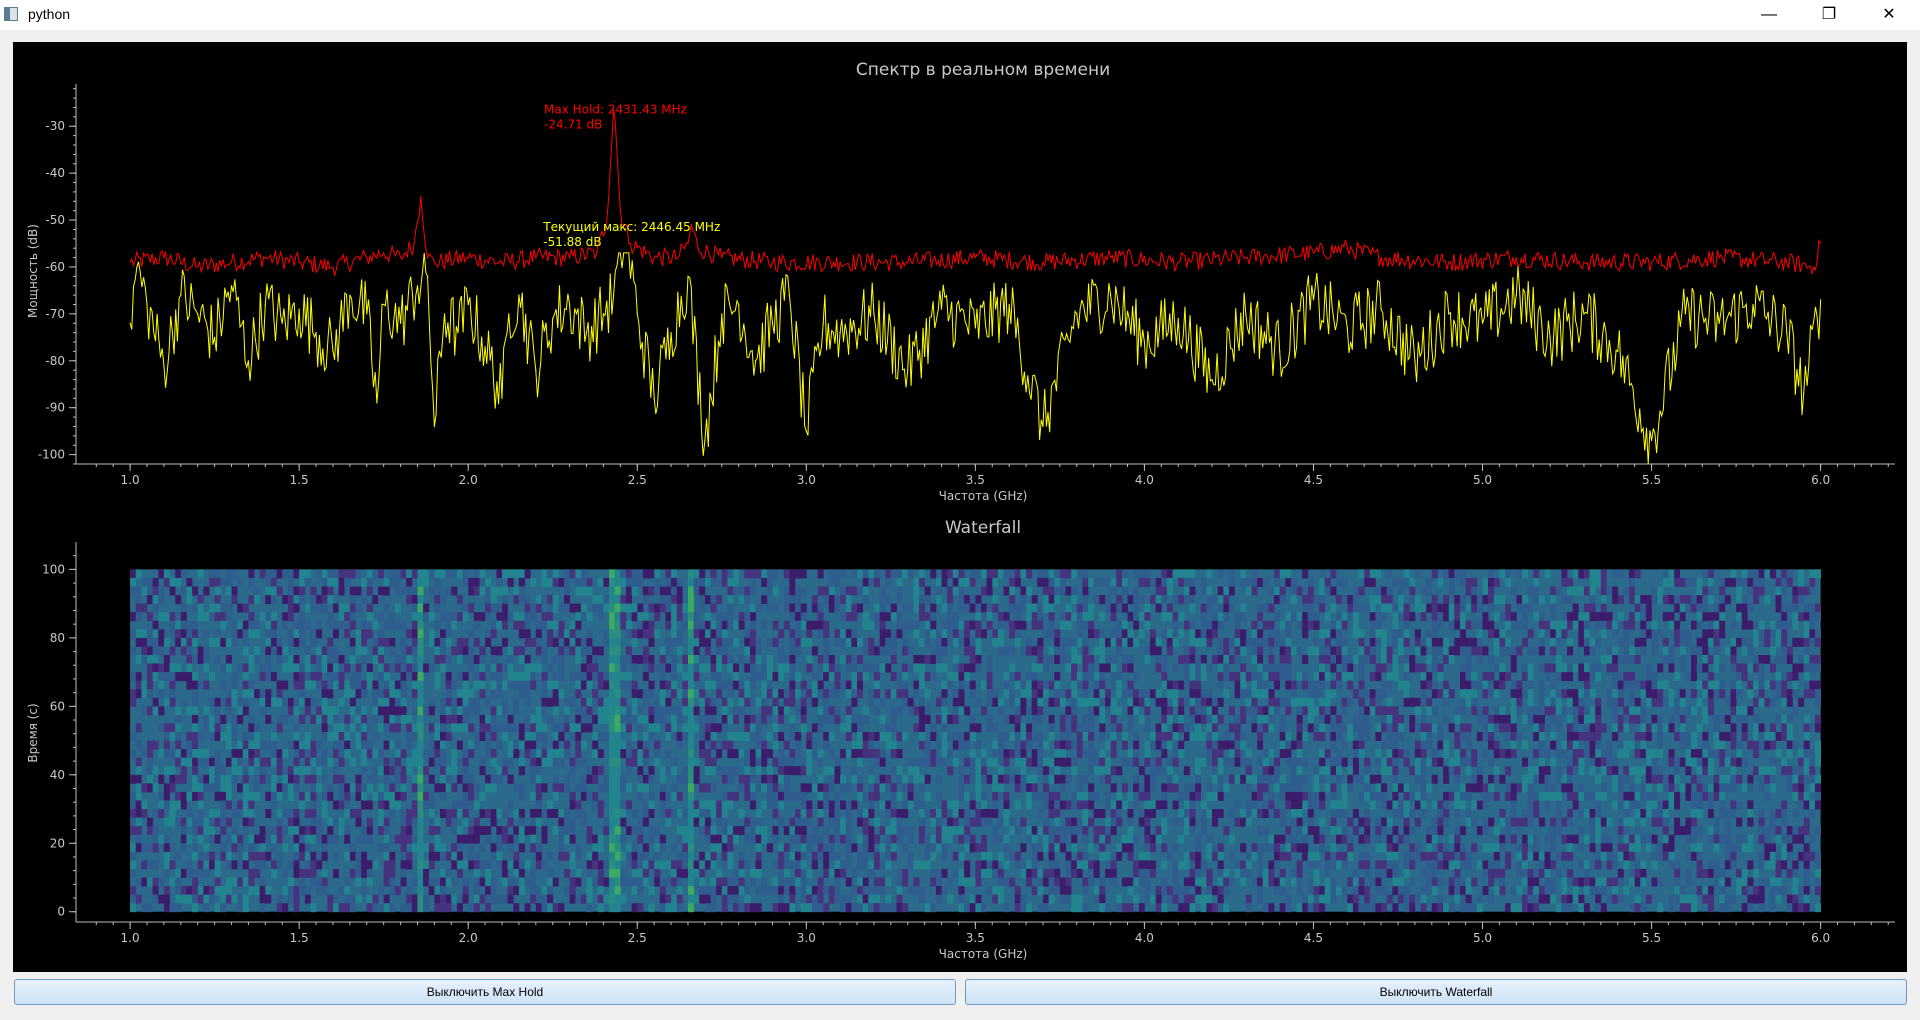 This screenshot has width=1920, height=1020. What do you see at coordinates (1889, 15) in the screenshot?
I see `close-icon: ✕` at bounding box center [1889, 15].